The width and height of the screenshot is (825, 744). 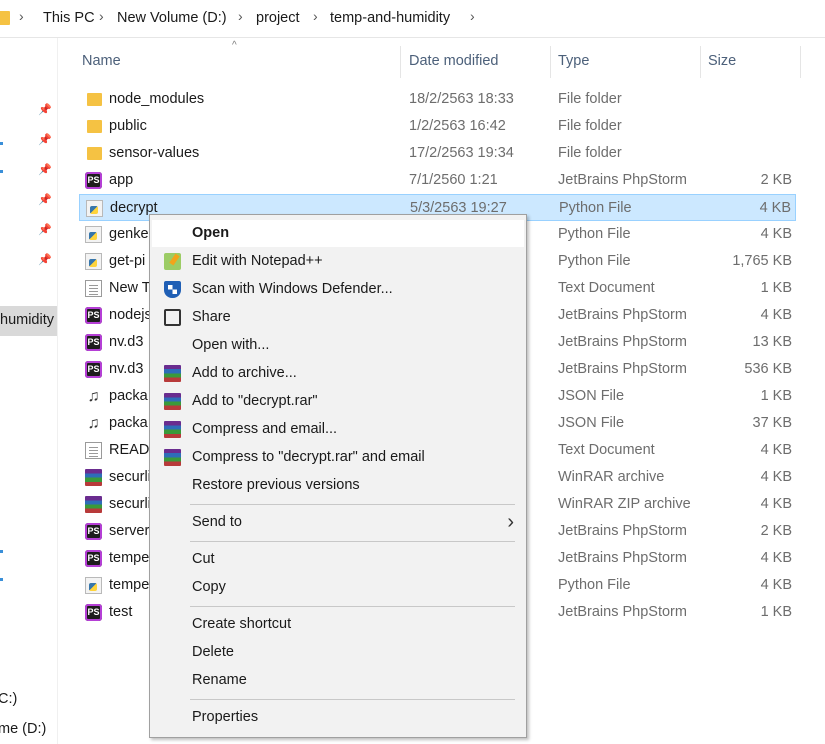 I want to click on menu-item-label: Edit with Notepad++, so click(x=257, y=261).